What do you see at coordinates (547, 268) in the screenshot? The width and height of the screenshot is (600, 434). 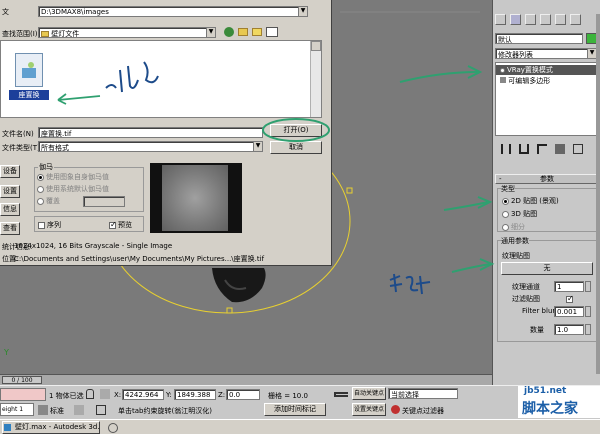 I see `texmap-none-button: 无` at bounding box center [547, 268].